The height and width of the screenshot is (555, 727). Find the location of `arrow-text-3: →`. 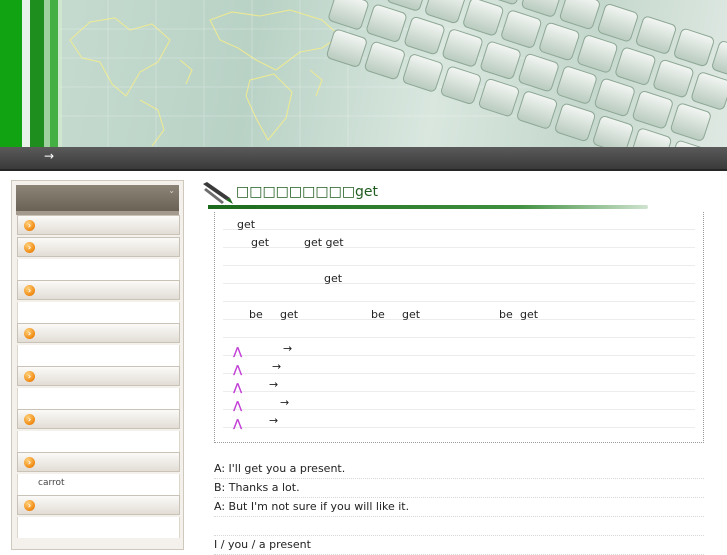

arrow-text-3: → is located at coordinates (274, 384).